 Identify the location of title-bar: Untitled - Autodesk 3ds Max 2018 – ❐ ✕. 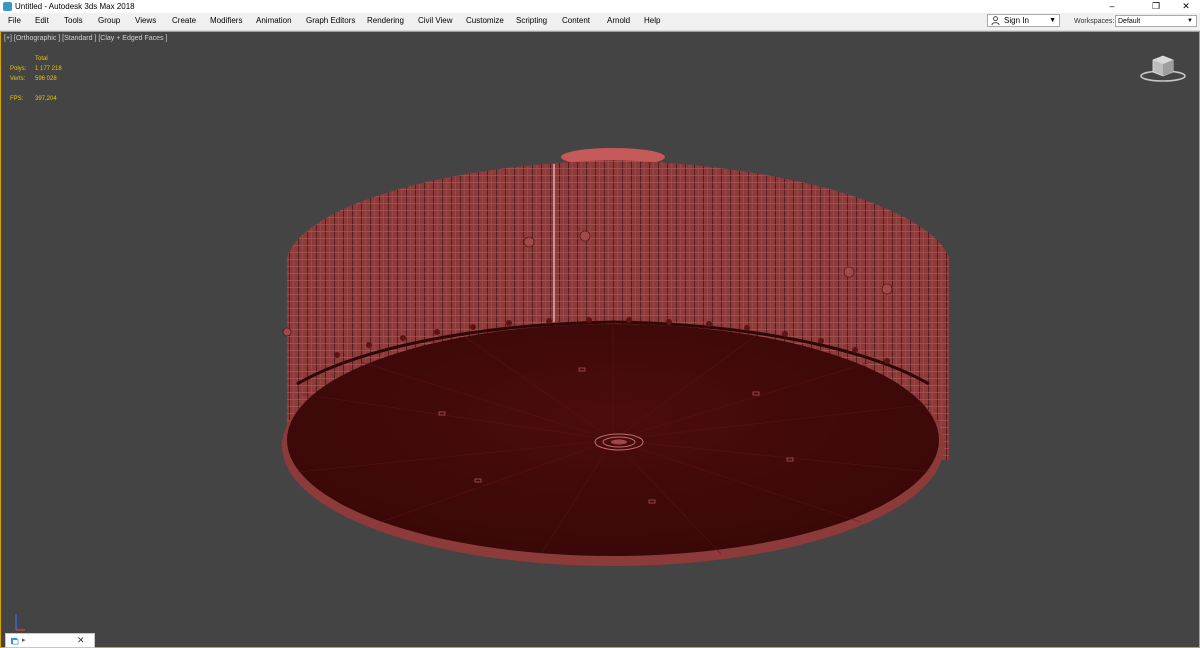
(600, 6).